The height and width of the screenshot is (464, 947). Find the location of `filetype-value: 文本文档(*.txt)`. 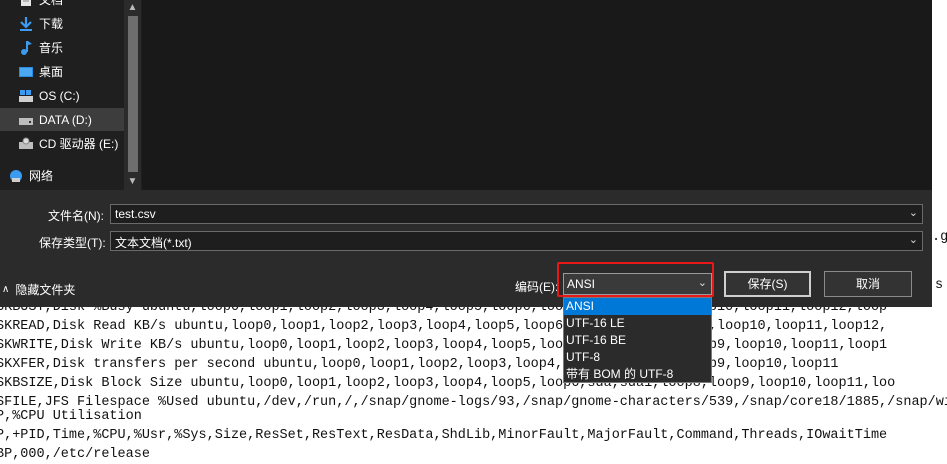

filetype-value: 文本文档(*.txt) is located at coordinates (153, 243).